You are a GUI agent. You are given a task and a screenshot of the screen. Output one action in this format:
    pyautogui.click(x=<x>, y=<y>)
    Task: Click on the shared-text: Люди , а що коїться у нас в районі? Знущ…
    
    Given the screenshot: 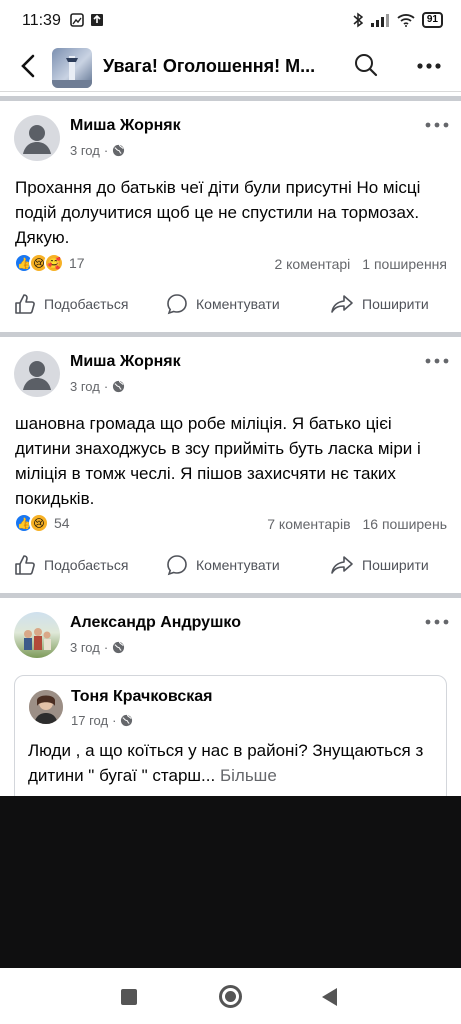 What is the action you would take?
    pyautogui.click(x=238, y=763)
    